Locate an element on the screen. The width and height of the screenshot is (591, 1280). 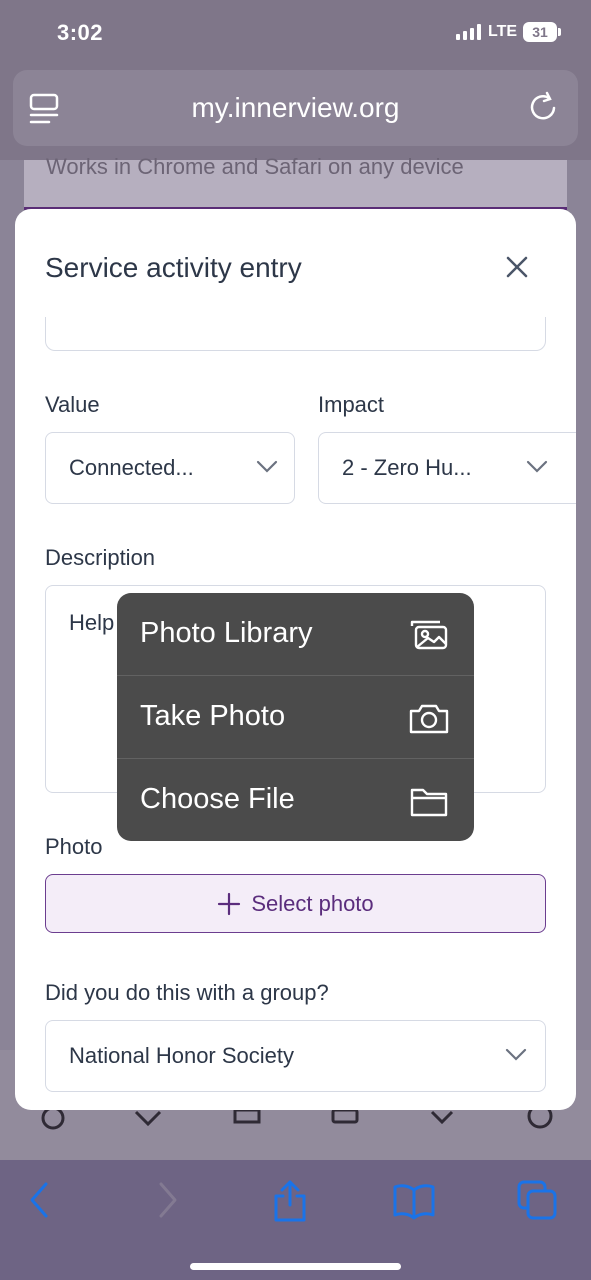
plus-icon is located at coordinates (229, 903).